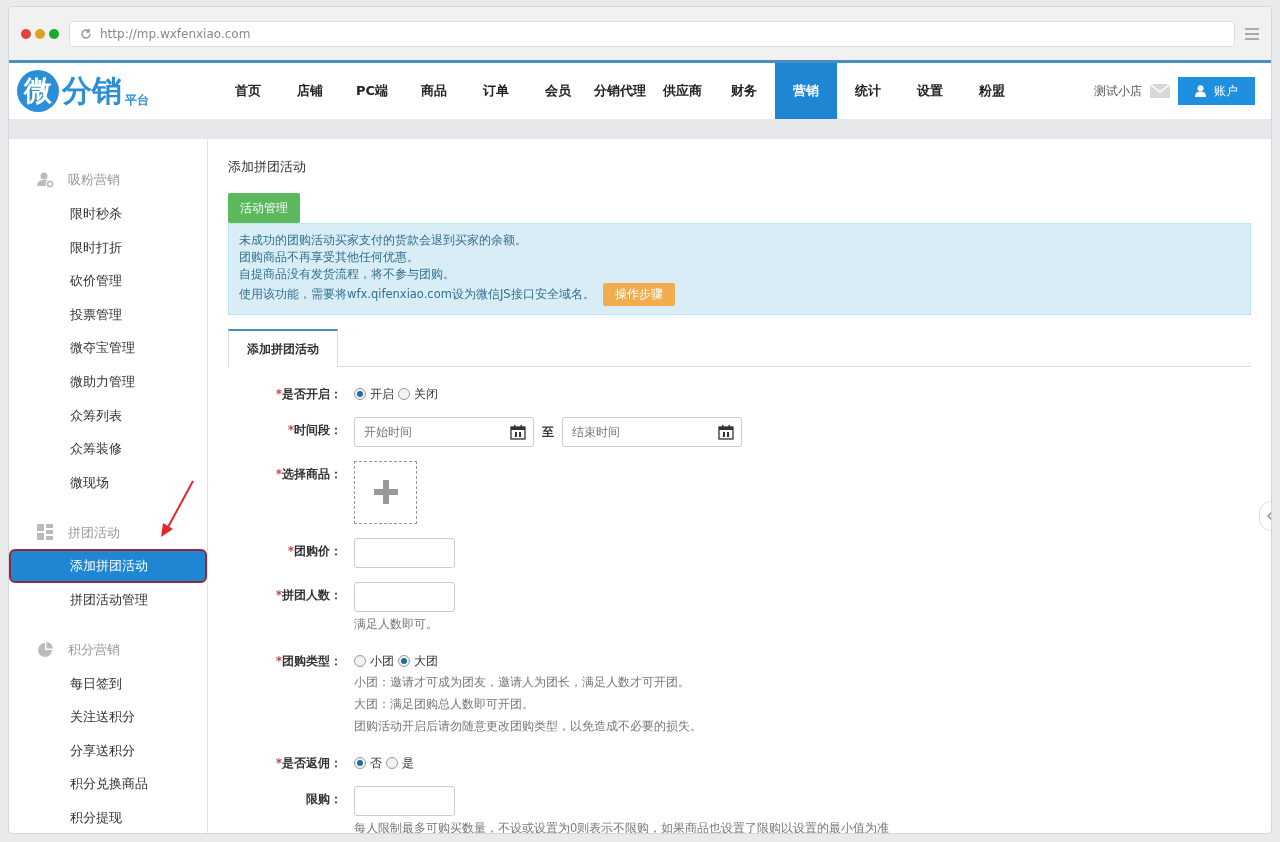 The width and height of the screenshot is (1280, 842). I want to click on date-field: 开始时间, so click(444, 431).